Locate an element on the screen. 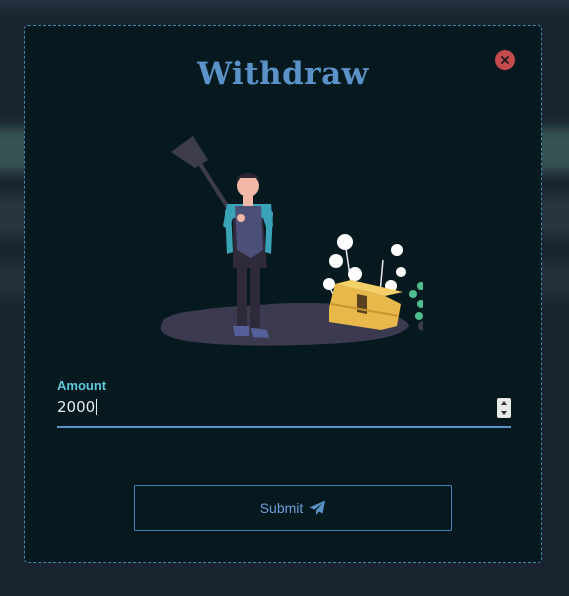 This screenshot has height=596, width=569. amount-stepper is located at coordinates (504, 408).